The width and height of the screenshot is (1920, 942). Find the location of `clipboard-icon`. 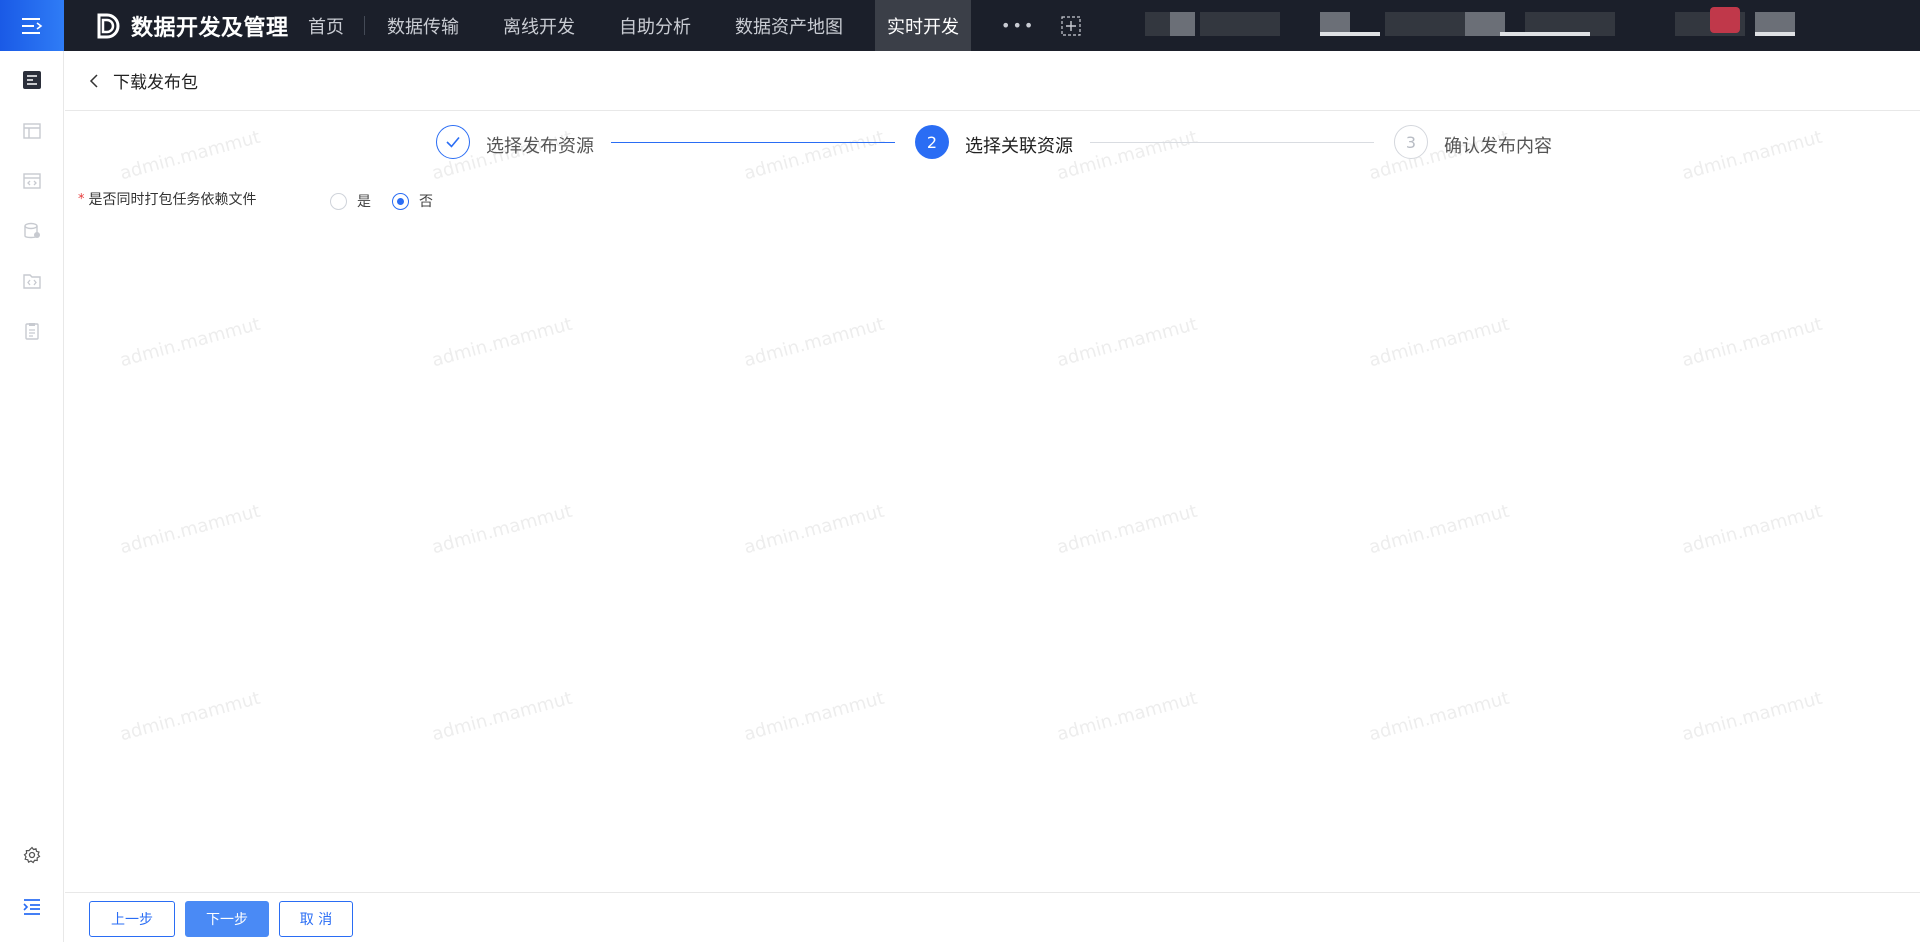

clipboard-icon is located at coordinates (32, 331).